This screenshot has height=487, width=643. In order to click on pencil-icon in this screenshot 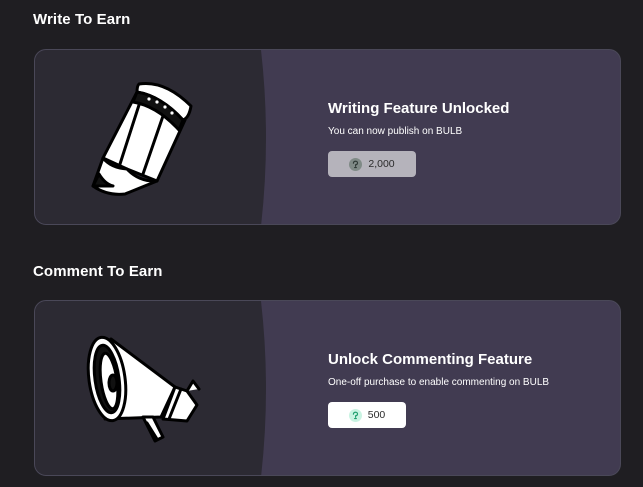, I will do `click(142, 138)`.